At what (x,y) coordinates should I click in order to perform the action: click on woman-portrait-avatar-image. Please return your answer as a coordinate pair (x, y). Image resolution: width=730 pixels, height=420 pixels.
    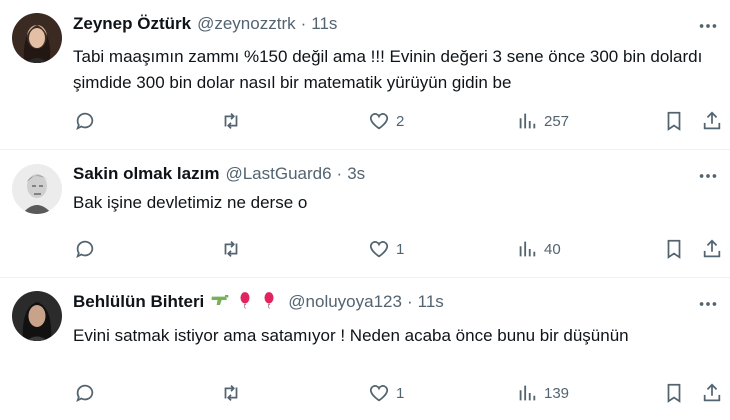
    Looking at the image, I should click on (37, 316).